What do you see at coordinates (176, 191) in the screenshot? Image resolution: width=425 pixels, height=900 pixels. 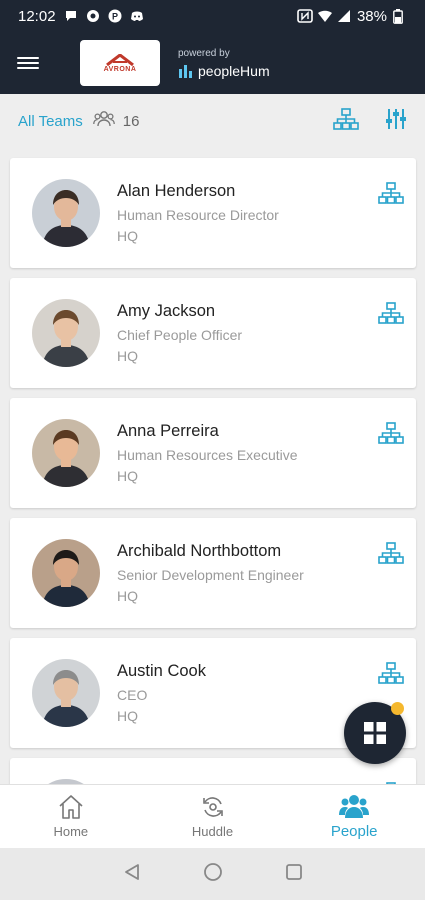 I see `person-name: Alan Henderson` at bounding box center [176, 191].